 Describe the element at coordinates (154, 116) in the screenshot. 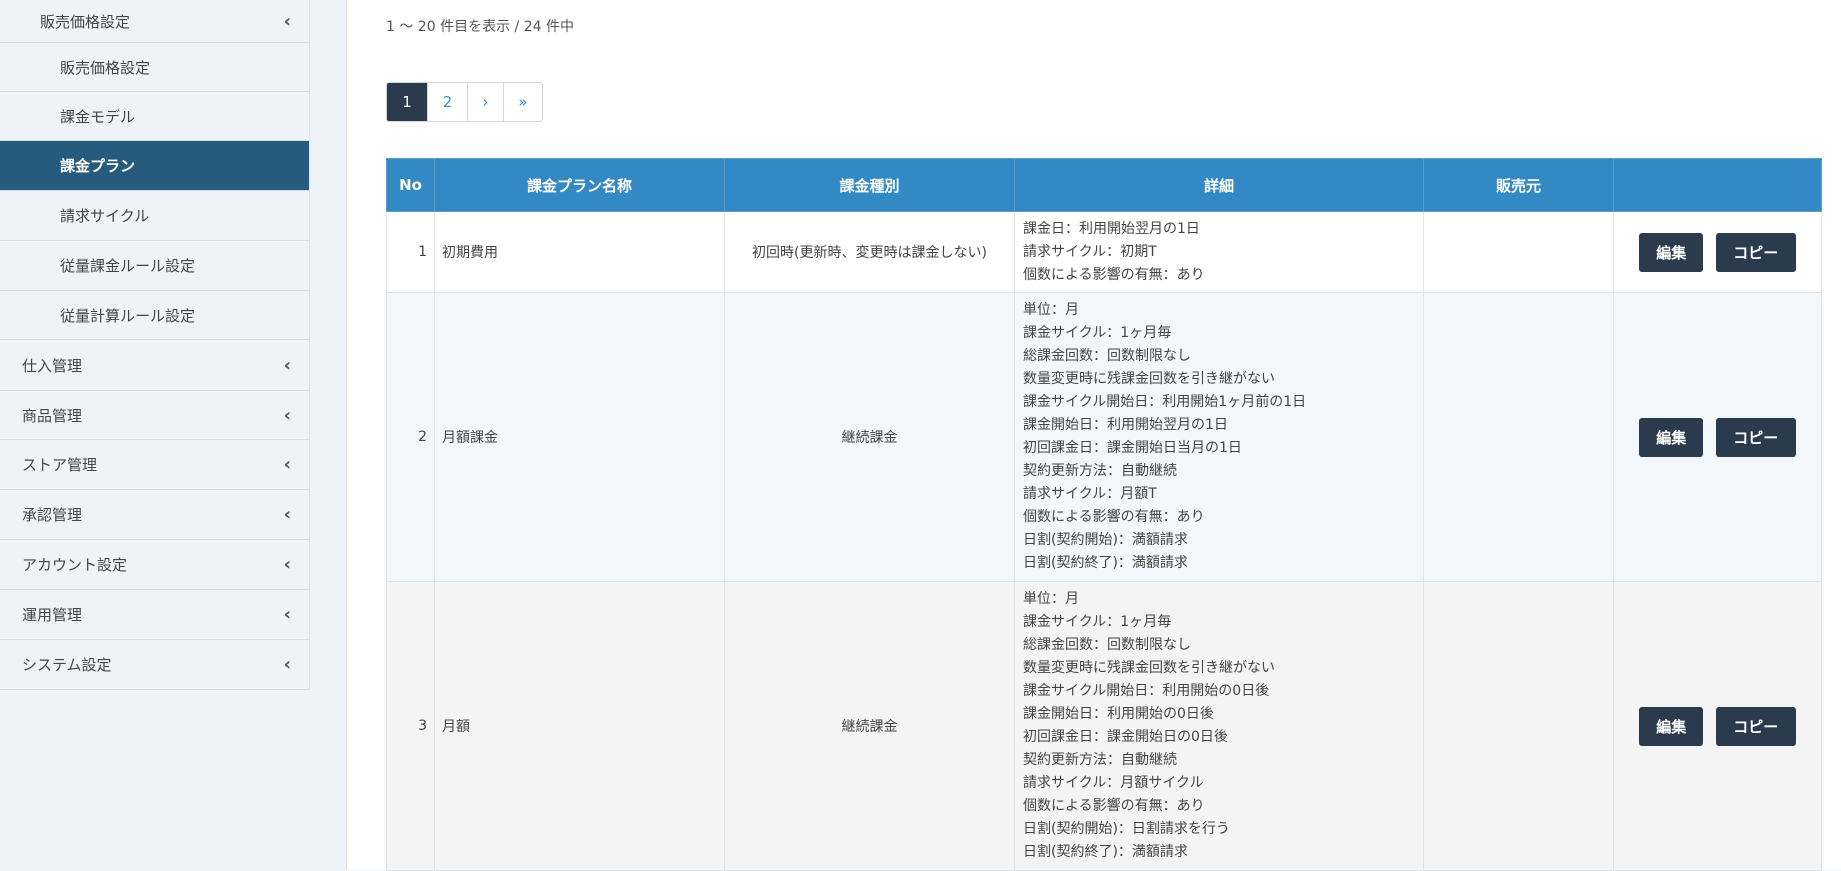

I see `sidebar-subitem-billing-model: 課金モデル` at that location.